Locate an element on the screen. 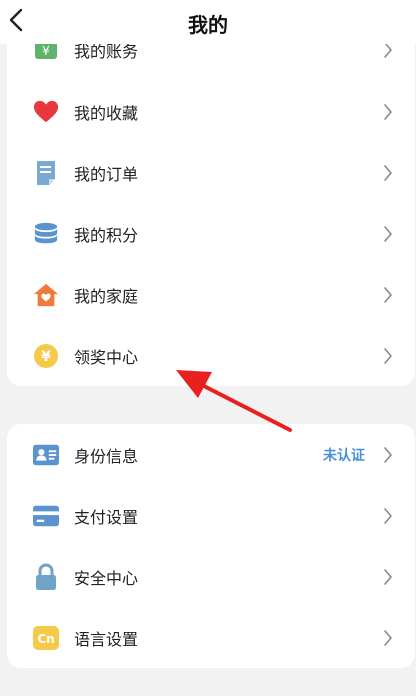 The height and width of the screenshot is (696, 416). menu-item-orders: 我的订单 is located at coordinates (211, 172).